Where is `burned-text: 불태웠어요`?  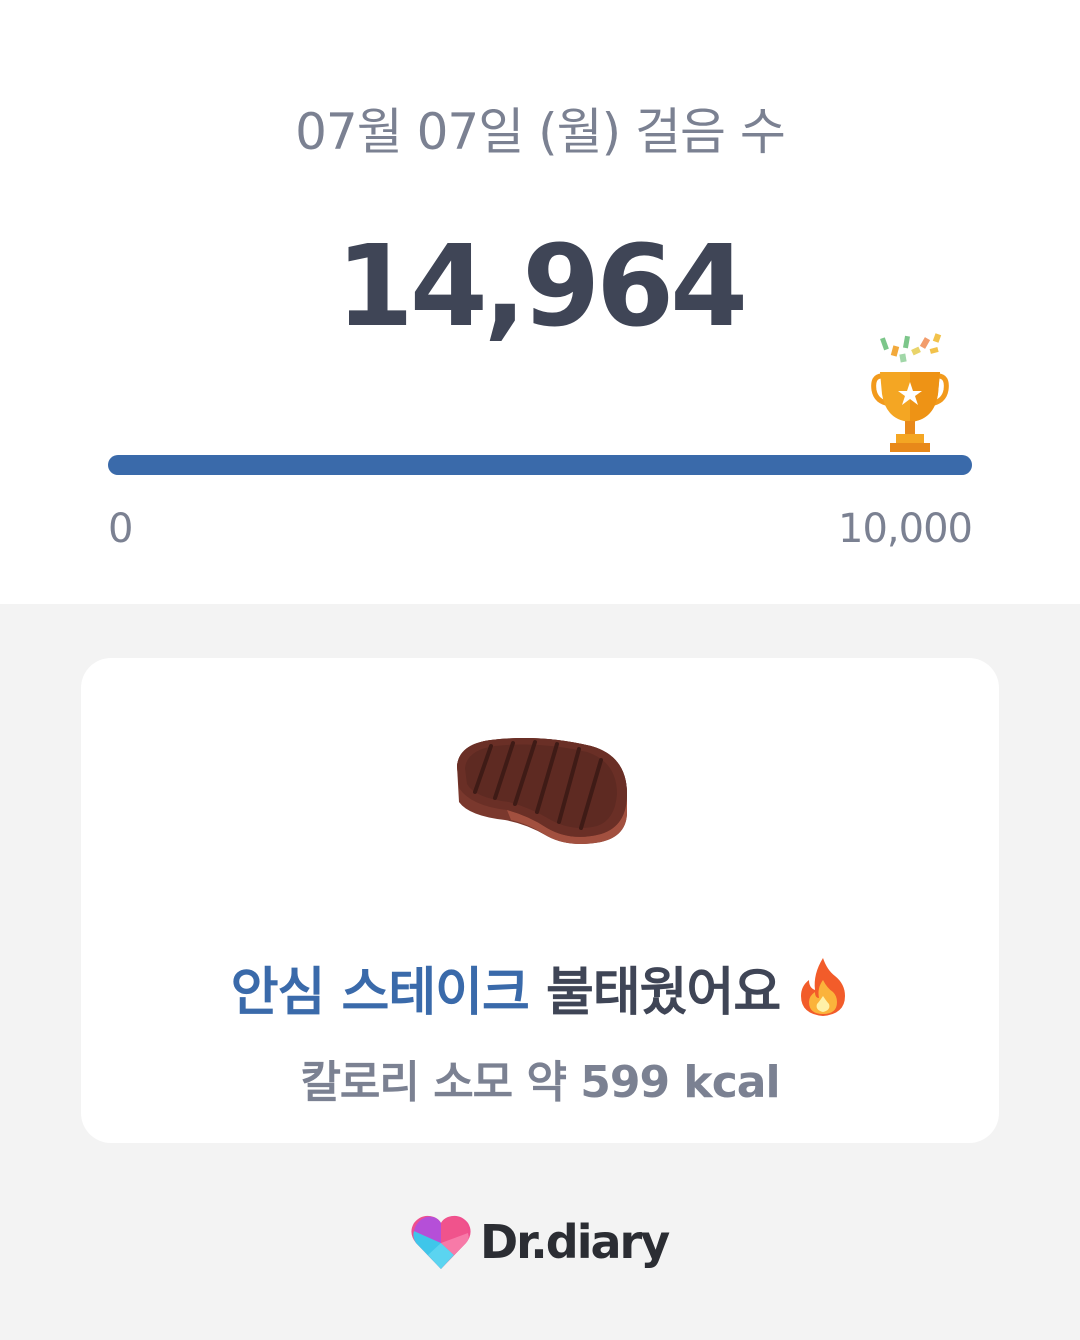
burned-text: 불태웠어요 is located at coordinates (663, 993).